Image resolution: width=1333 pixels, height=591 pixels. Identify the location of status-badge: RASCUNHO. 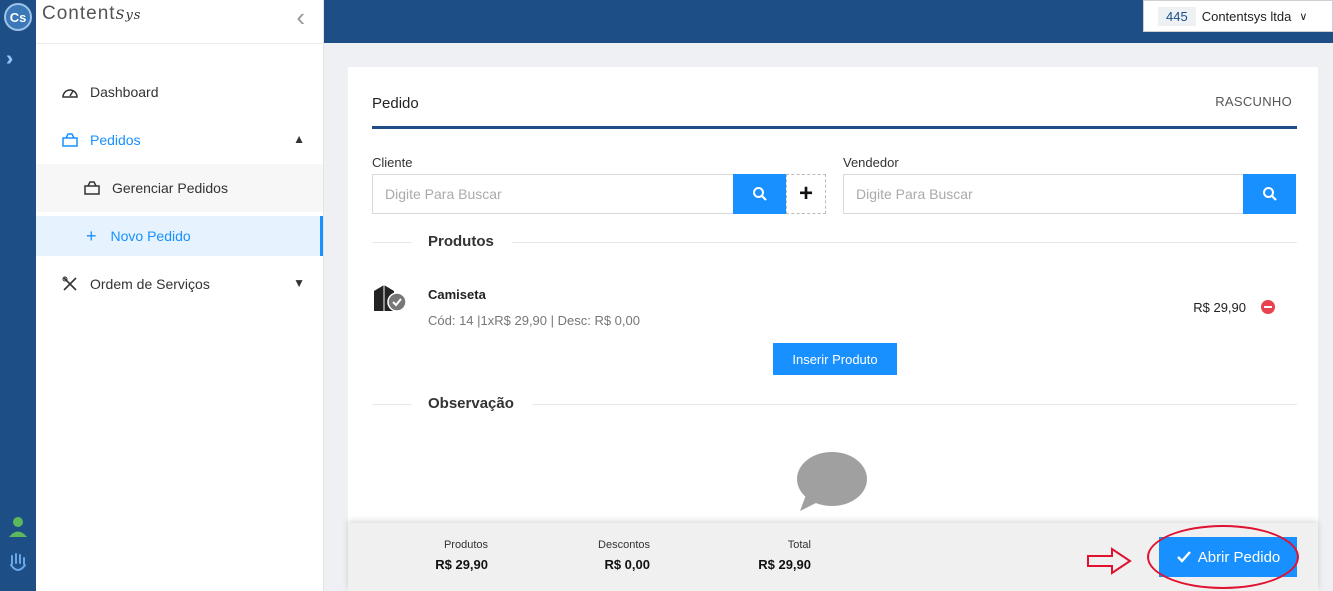
(1253, 101).